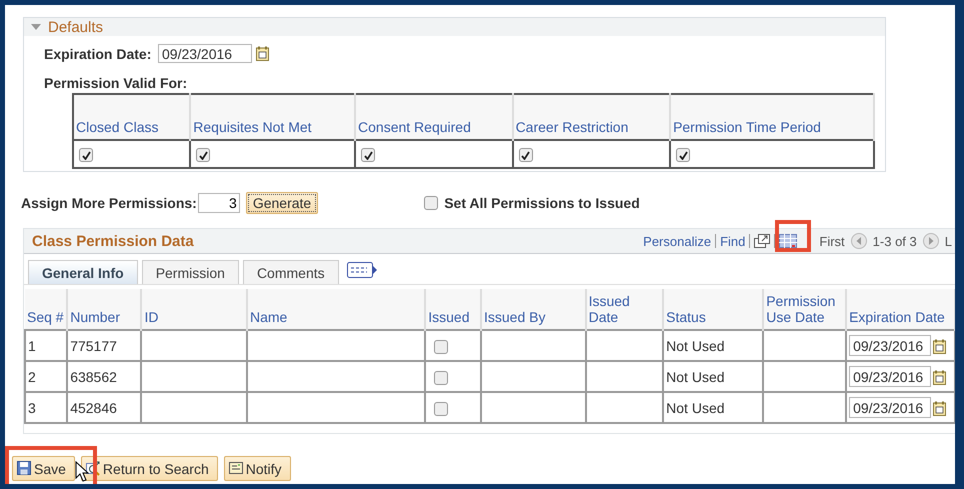  I want to click on first-label: First, so click(832, 241).